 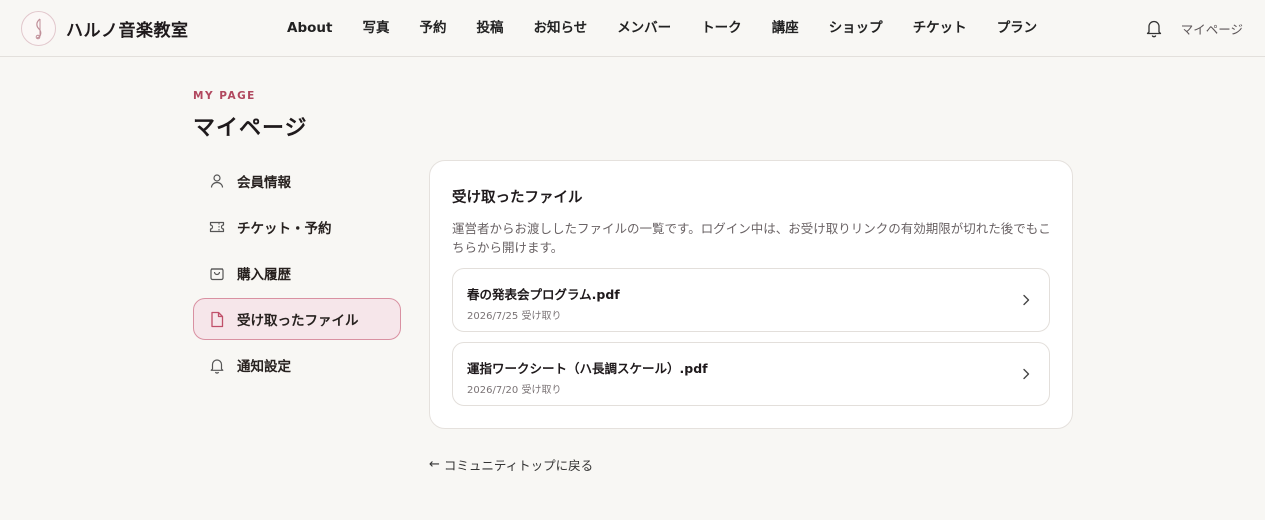 What do you see at coordinates (751, 300) in the screenshot?
I see `file-item: 春の発表会プログラム.pdf 2026/7/25 受け取り` at bounding box center [751, 300].